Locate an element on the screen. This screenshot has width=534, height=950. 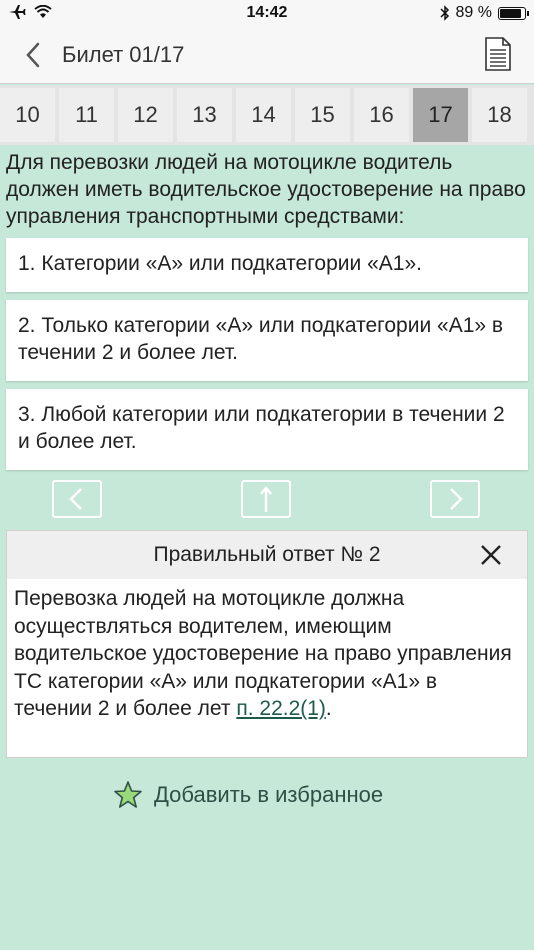
prev-arrow-icon is located at coordinates (75, 499).